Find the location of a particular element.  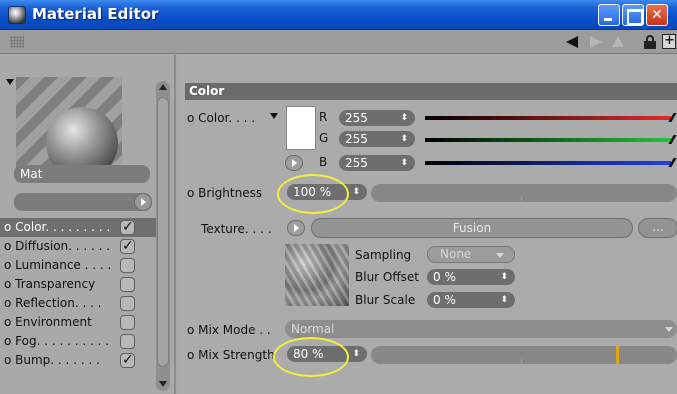

minimize-button is located at coordinates (609, 15).